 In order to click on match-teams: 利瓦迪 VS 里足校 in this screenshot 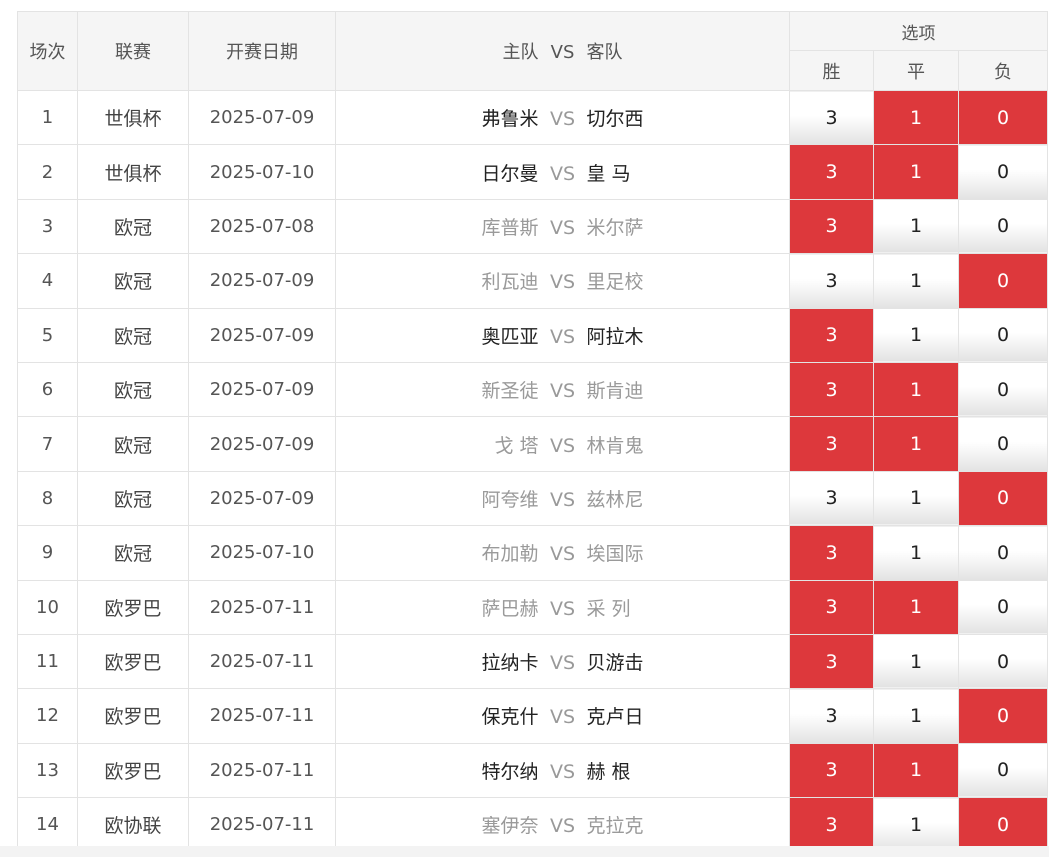, I will do `click(562, 281)`.